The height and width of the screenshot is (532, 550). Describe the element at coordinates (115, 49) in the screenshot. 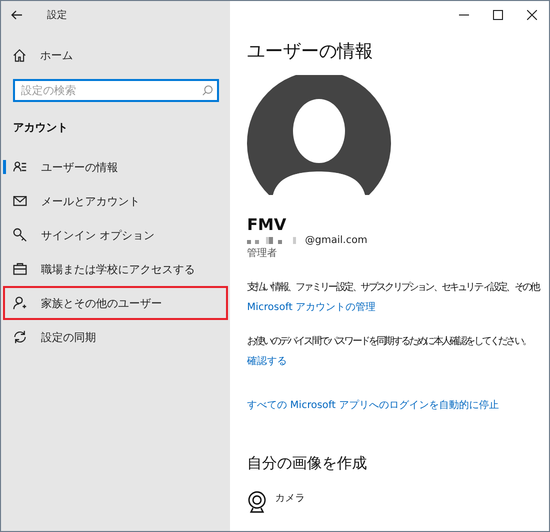

I see `home-link: ホーム` at that location.